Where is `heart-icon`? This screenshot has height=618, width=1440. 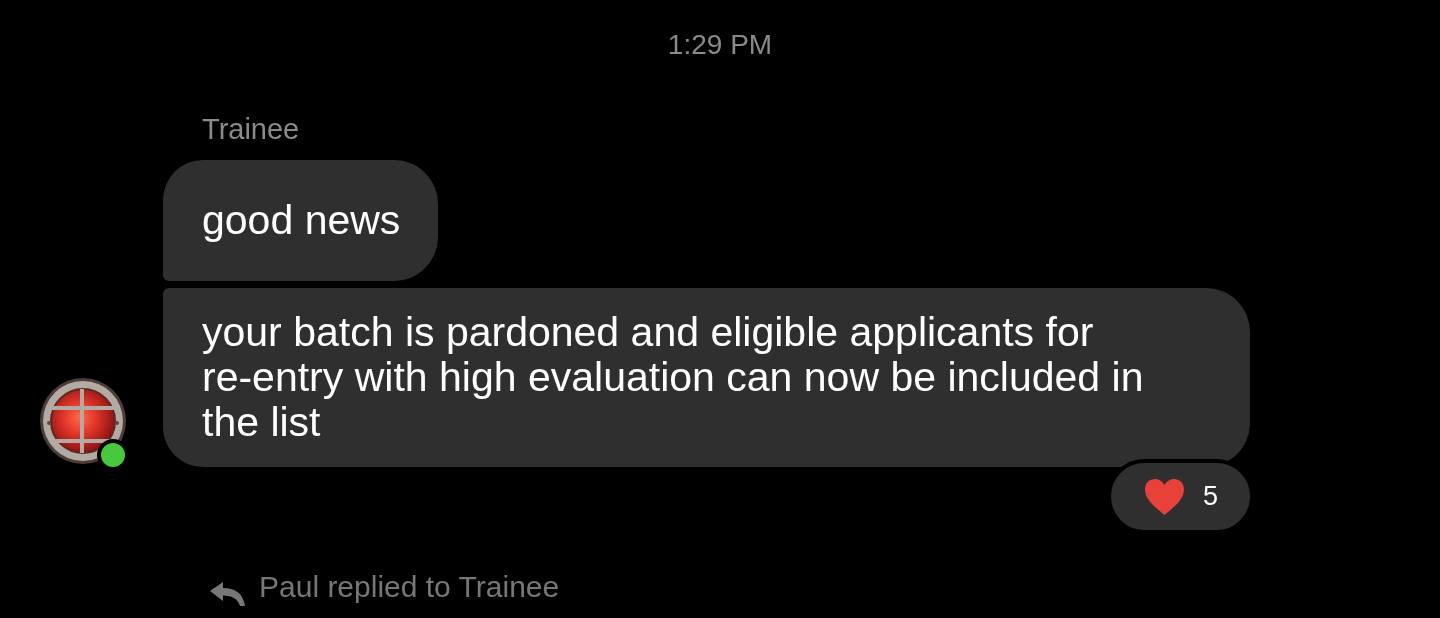 heart-icon is located at coordinates (1164, 496).